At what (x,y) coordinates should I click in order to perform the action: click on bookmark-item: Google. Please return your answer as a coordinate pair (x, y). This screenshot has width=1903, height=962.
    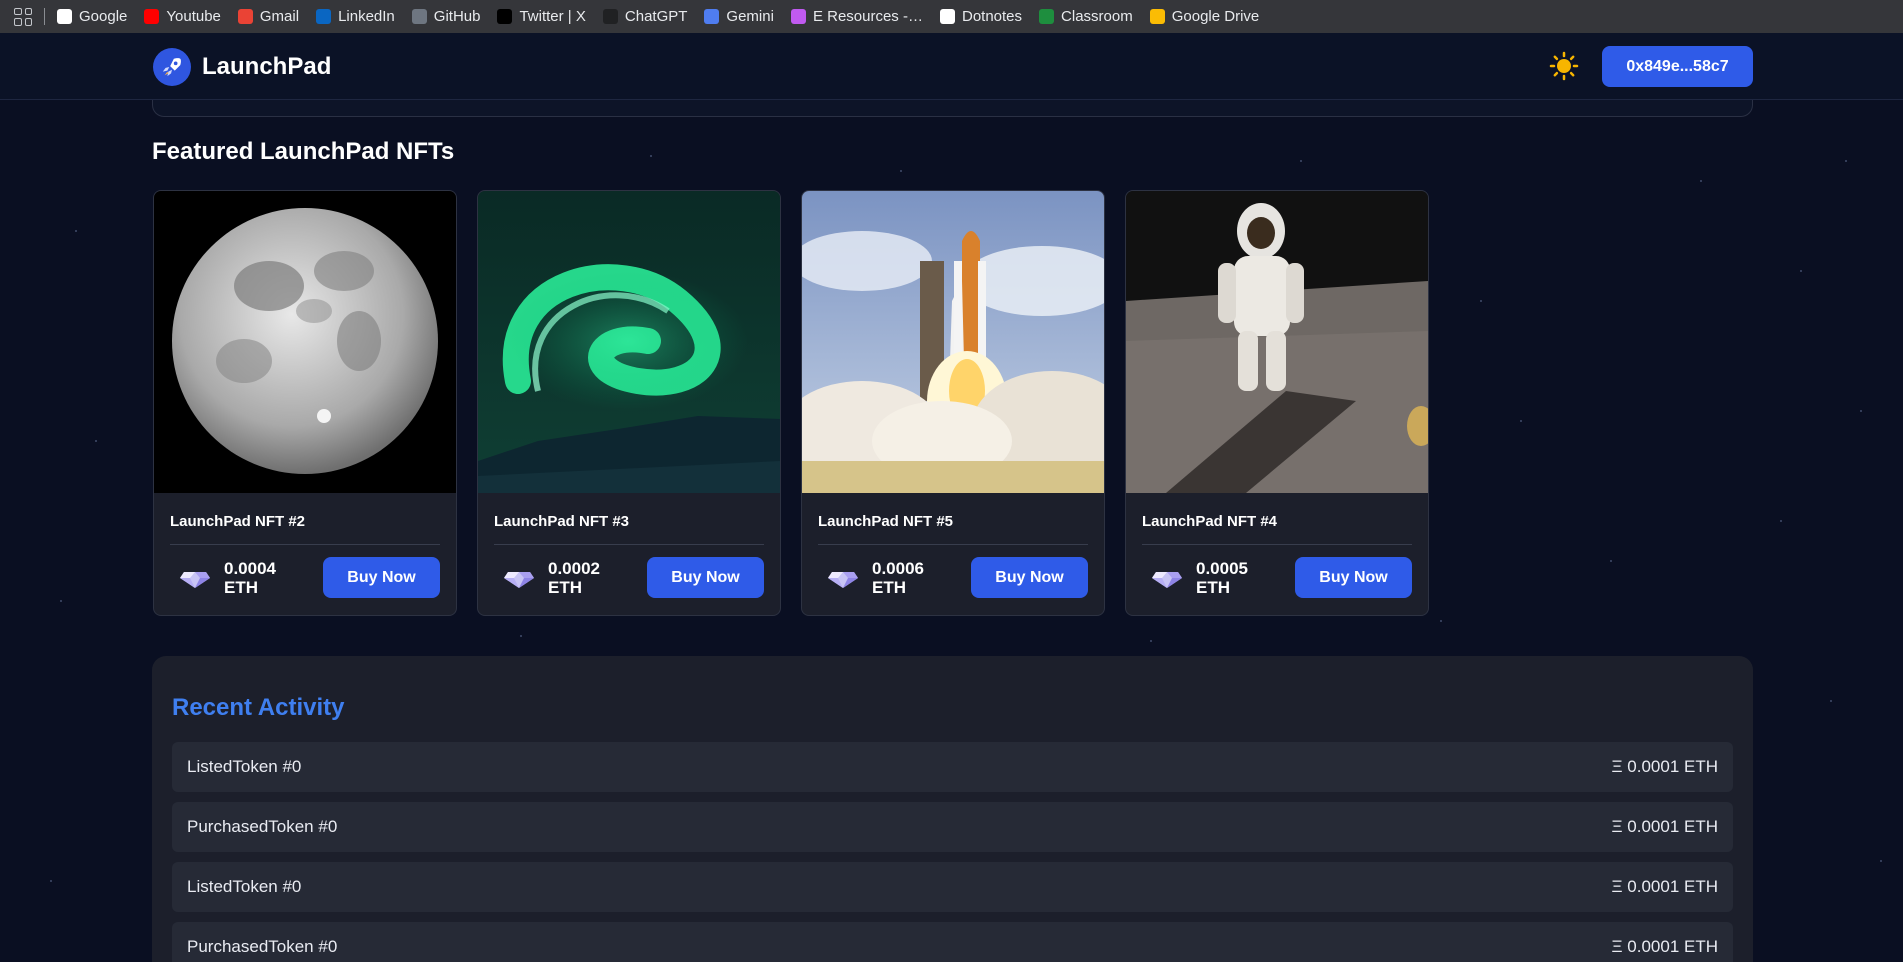
    Looking at the image, I should click on (92, 16).